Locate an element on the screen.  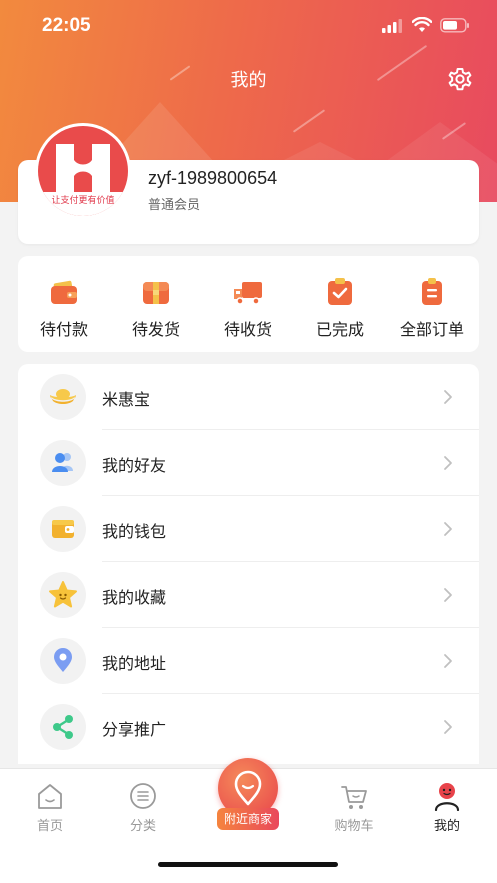
star-icon is located at coordinates (63, 594).